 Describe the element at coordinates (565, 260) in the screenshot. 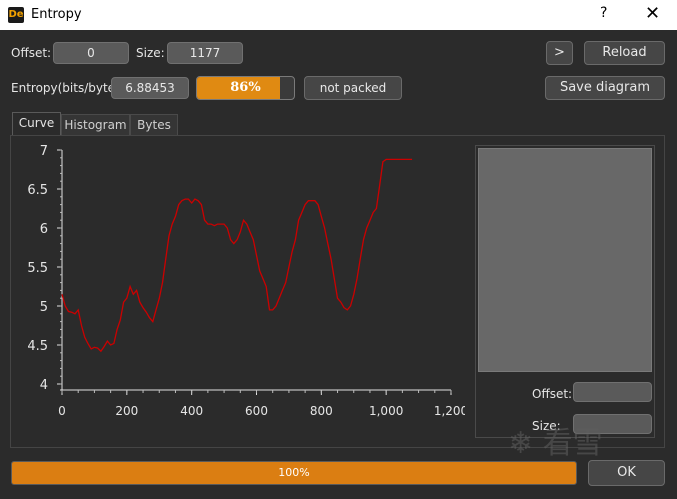

I see `preview-image` at that location.